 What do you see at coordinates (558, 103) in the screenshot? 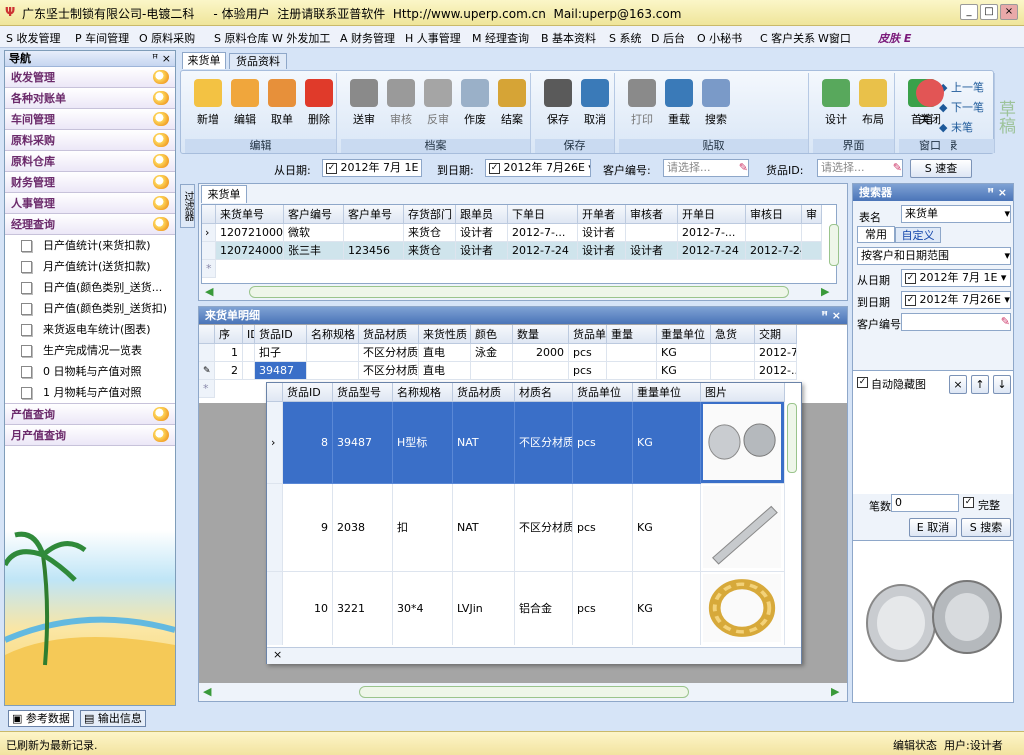
I see `toolbar-button-9: 保存` at bounding box center [558, 103].